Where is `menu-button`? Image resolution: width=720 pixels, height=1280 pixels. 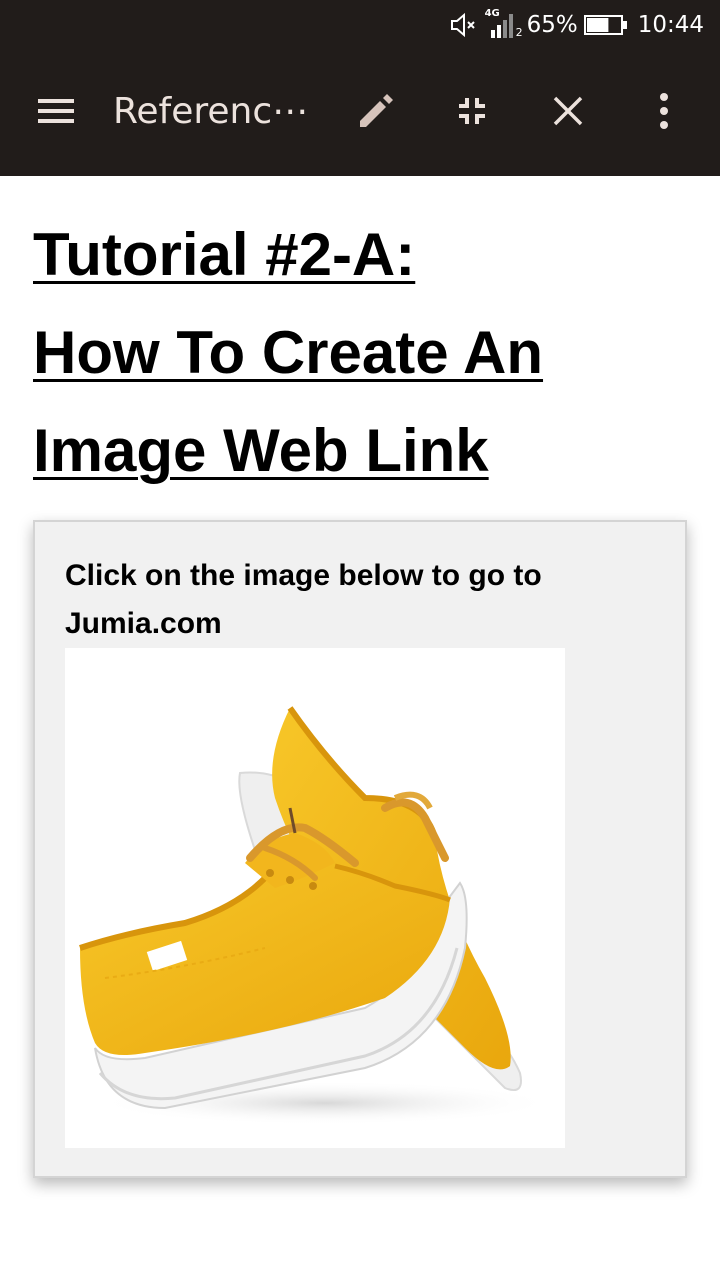
menu-button is located at coordinates (56, 113).